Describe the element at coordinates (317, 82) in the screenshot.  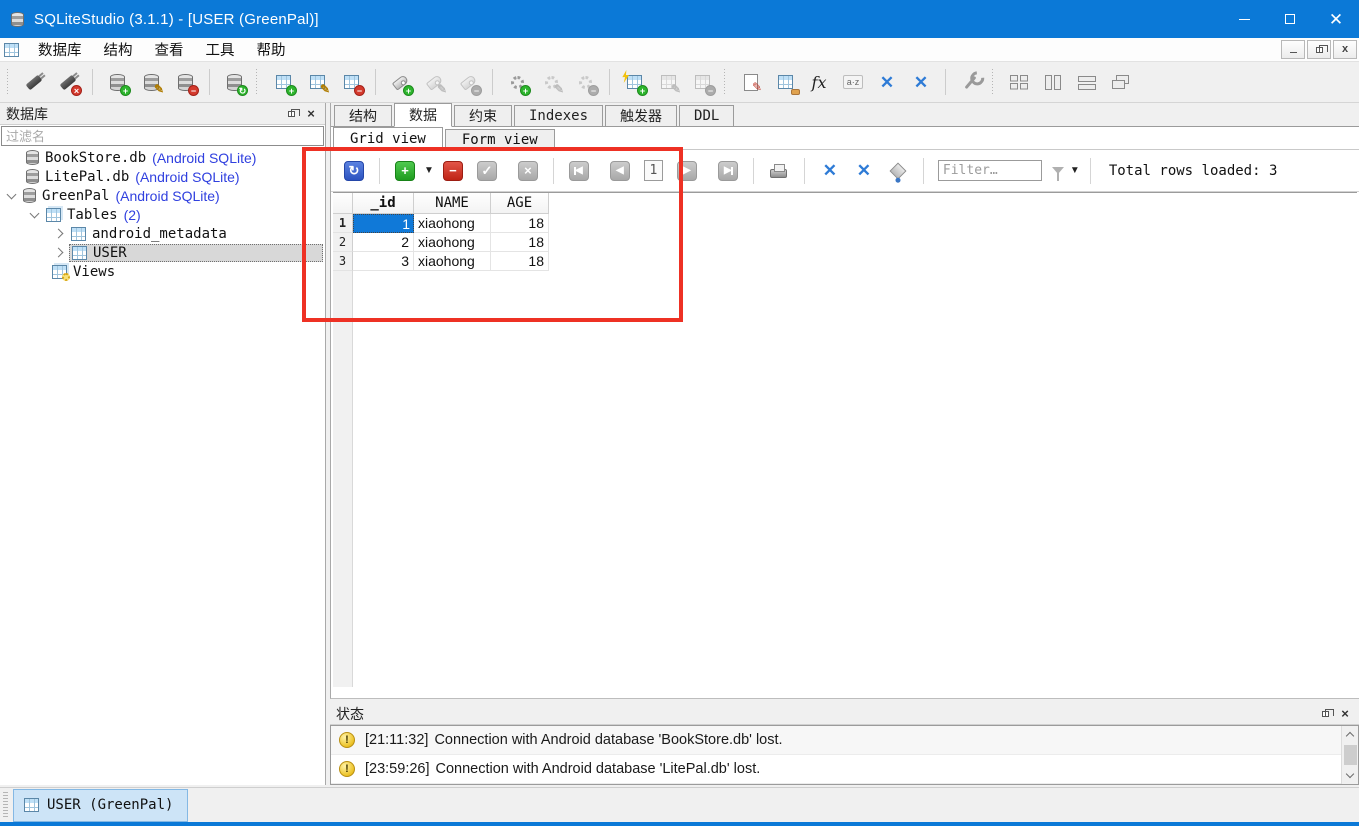
I see `edit-table-icon: ✎` at that location.